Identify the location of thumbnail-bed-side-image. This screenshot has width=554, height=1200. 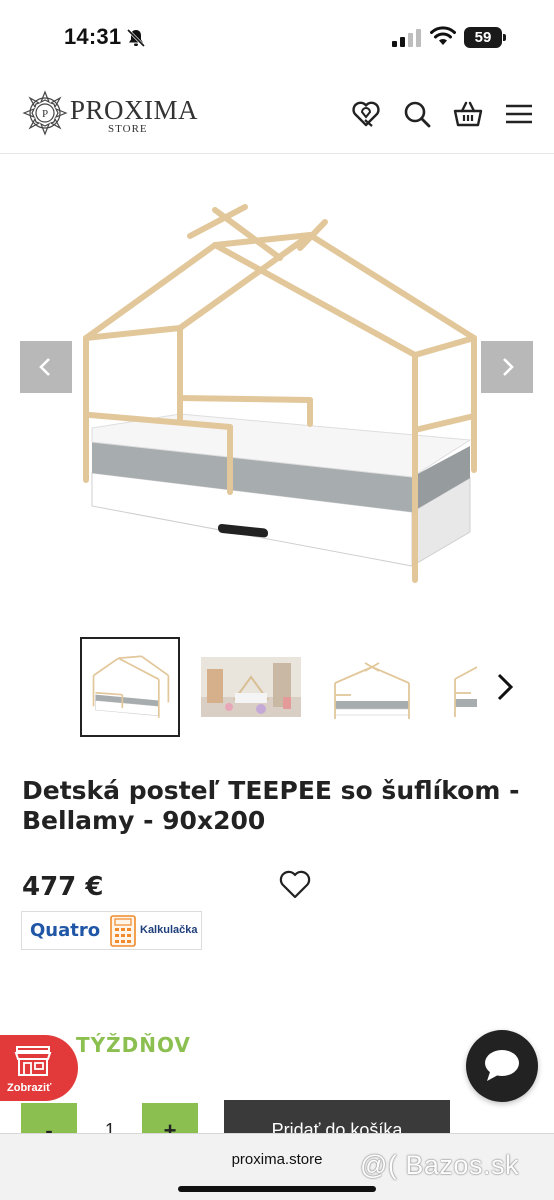
(465, 691).